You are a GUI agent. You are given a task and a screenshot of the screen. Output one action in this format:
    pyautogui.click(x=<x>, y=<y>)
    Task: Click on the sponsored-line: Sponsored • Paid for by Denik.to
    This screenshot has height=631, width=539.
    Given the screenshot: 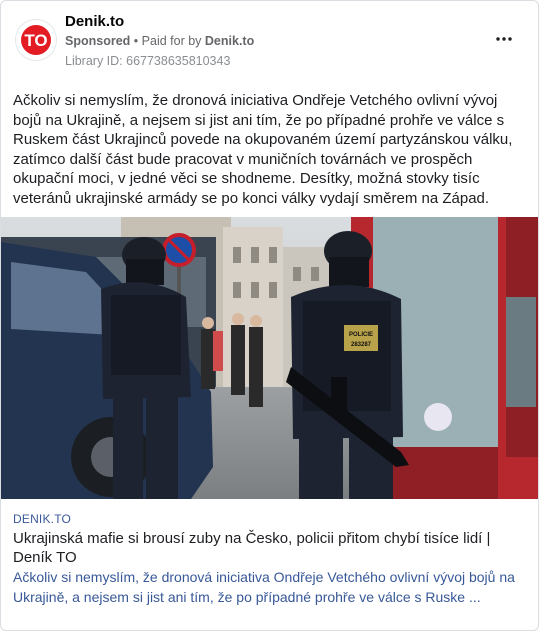 What is the action you would take?
    pyautogui.click(x=159, y=41)
    